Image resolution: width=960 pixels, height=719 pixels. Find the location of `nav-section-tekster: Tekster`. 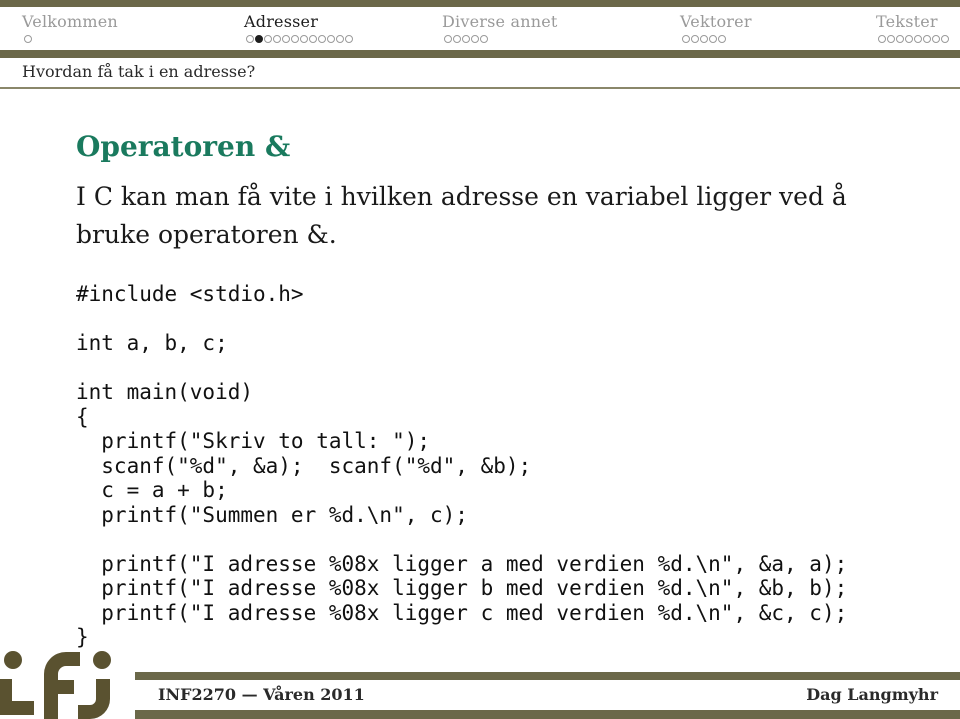

nav-section-tekster: Tekster is located at coordinates (912, 27).